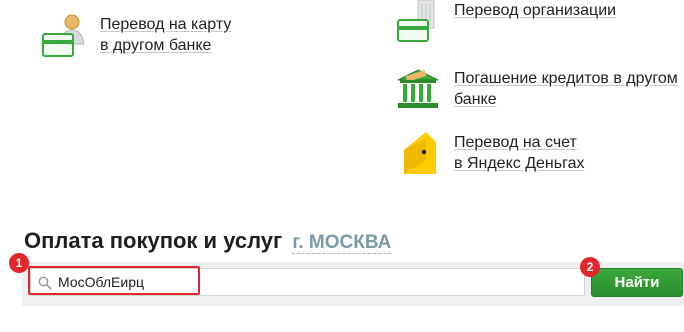 Image resolution: width=684 pixels, height=332 pixels. I want to click on transfer-loan-repayment: Погашение кредитов в другом банке, so click(540, 90).